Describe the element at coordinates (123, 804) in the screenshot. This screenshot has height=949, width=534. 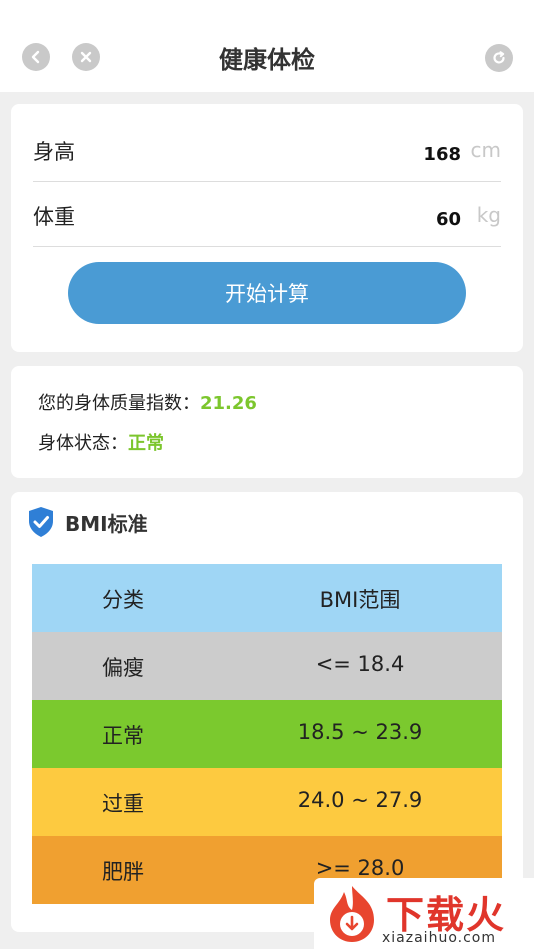
I see `row-category: 过重` at that location.